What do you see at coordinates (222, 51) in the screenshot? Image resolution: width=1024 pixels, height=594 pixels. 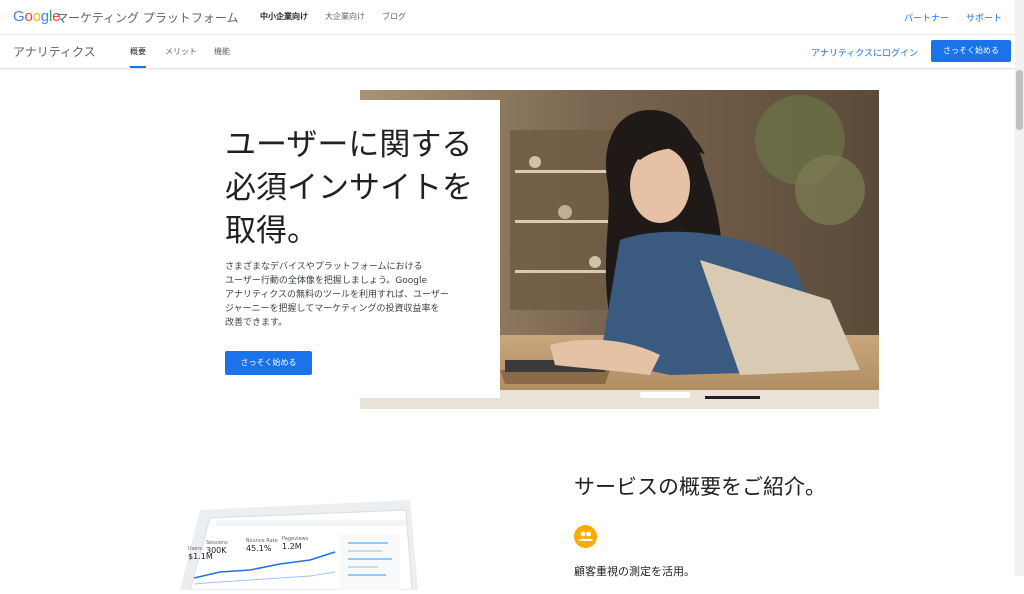 I see `tab-features: 機能` at bounding box center [222, 51].